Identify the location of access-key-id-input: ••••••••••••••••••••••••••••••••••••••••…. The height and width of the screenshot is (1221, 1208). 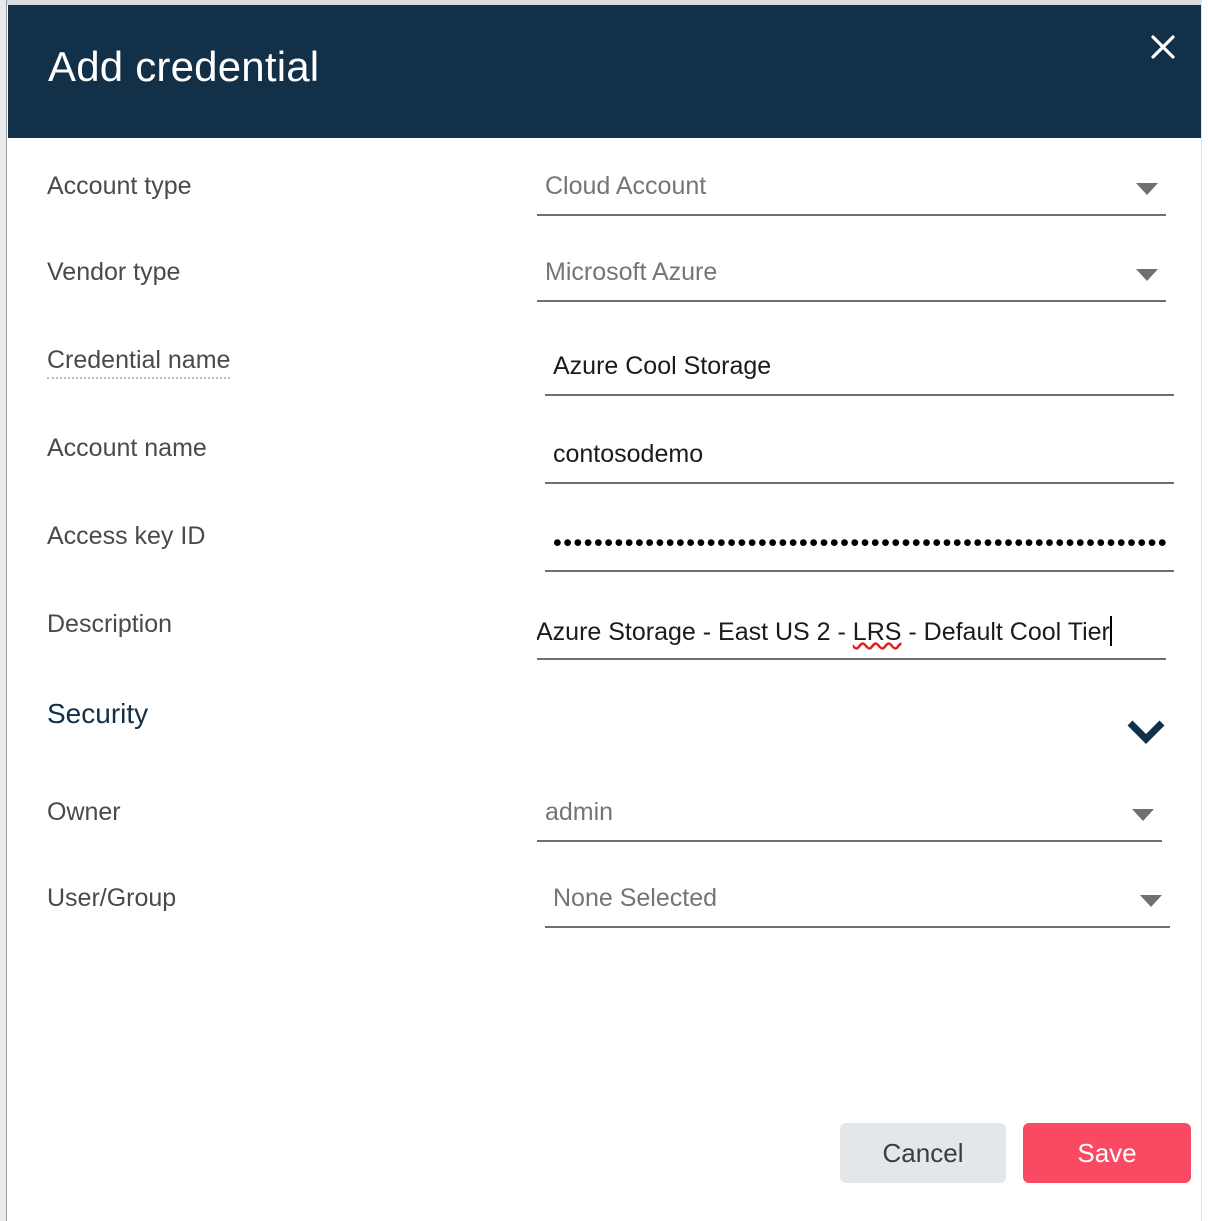
(859, 550).